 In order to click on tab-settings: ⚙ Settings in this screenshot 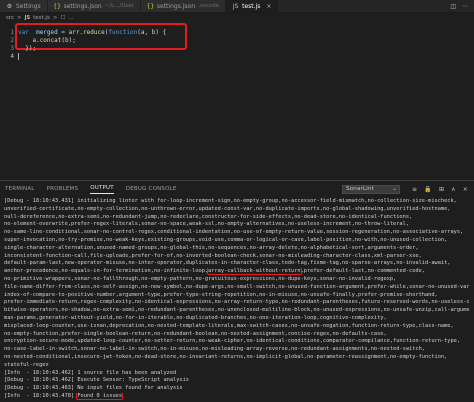, I will do `click(24, 6)`.